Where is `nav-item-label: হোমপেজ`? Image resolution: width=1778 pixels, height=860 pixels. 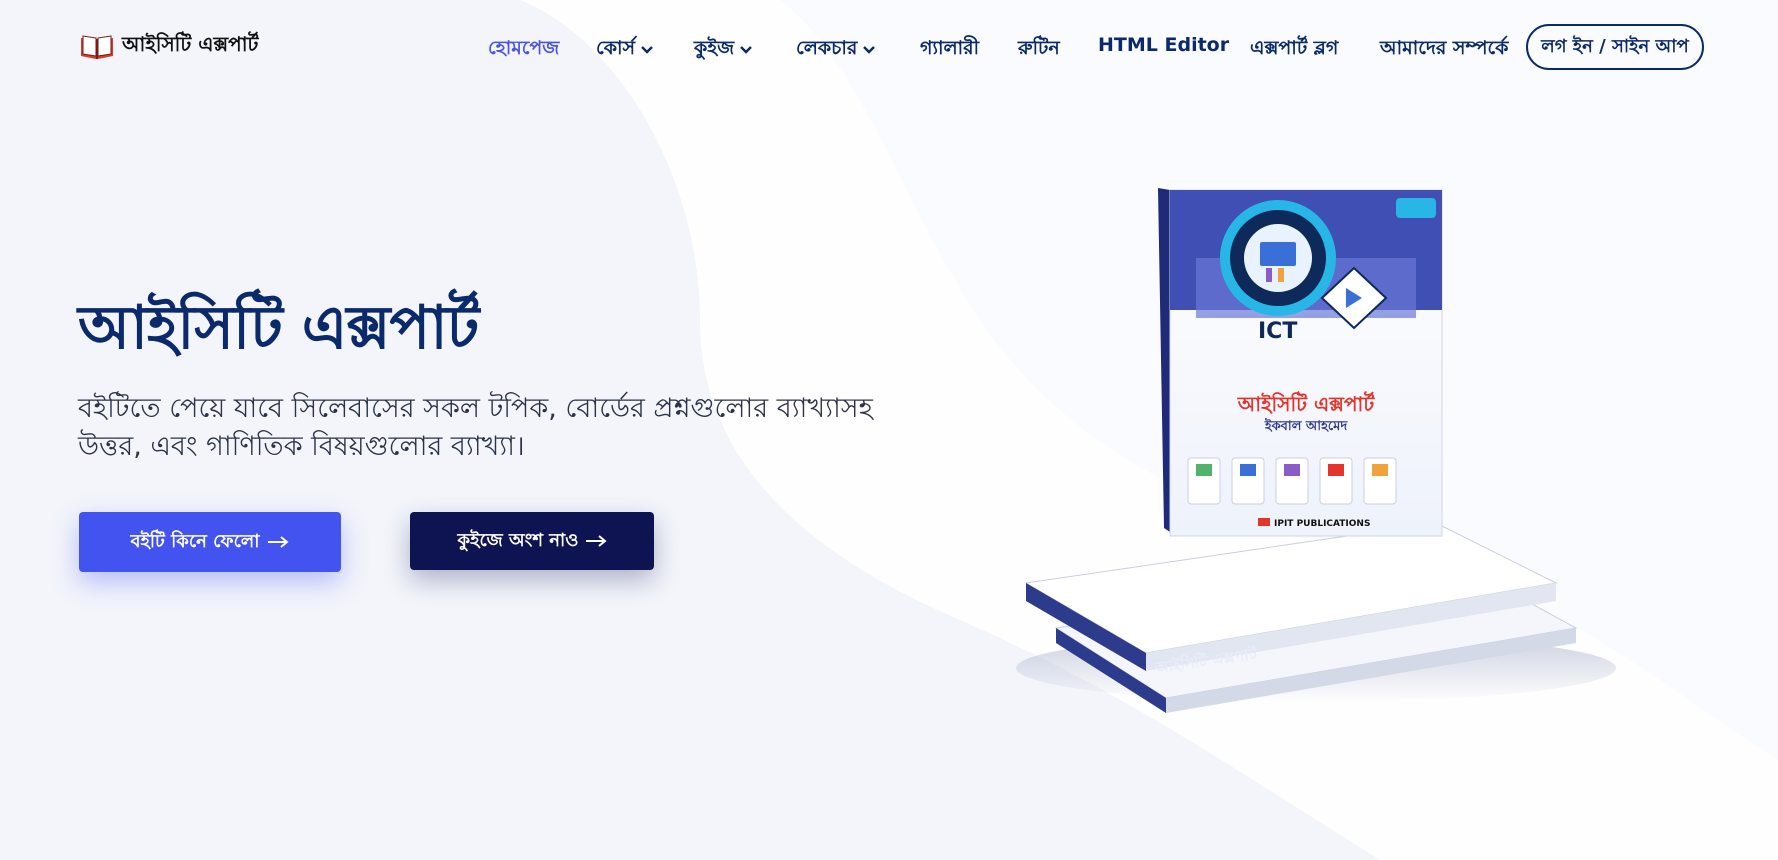
nav-item-label: হোমপেজ is located at coordinates (524, 48).